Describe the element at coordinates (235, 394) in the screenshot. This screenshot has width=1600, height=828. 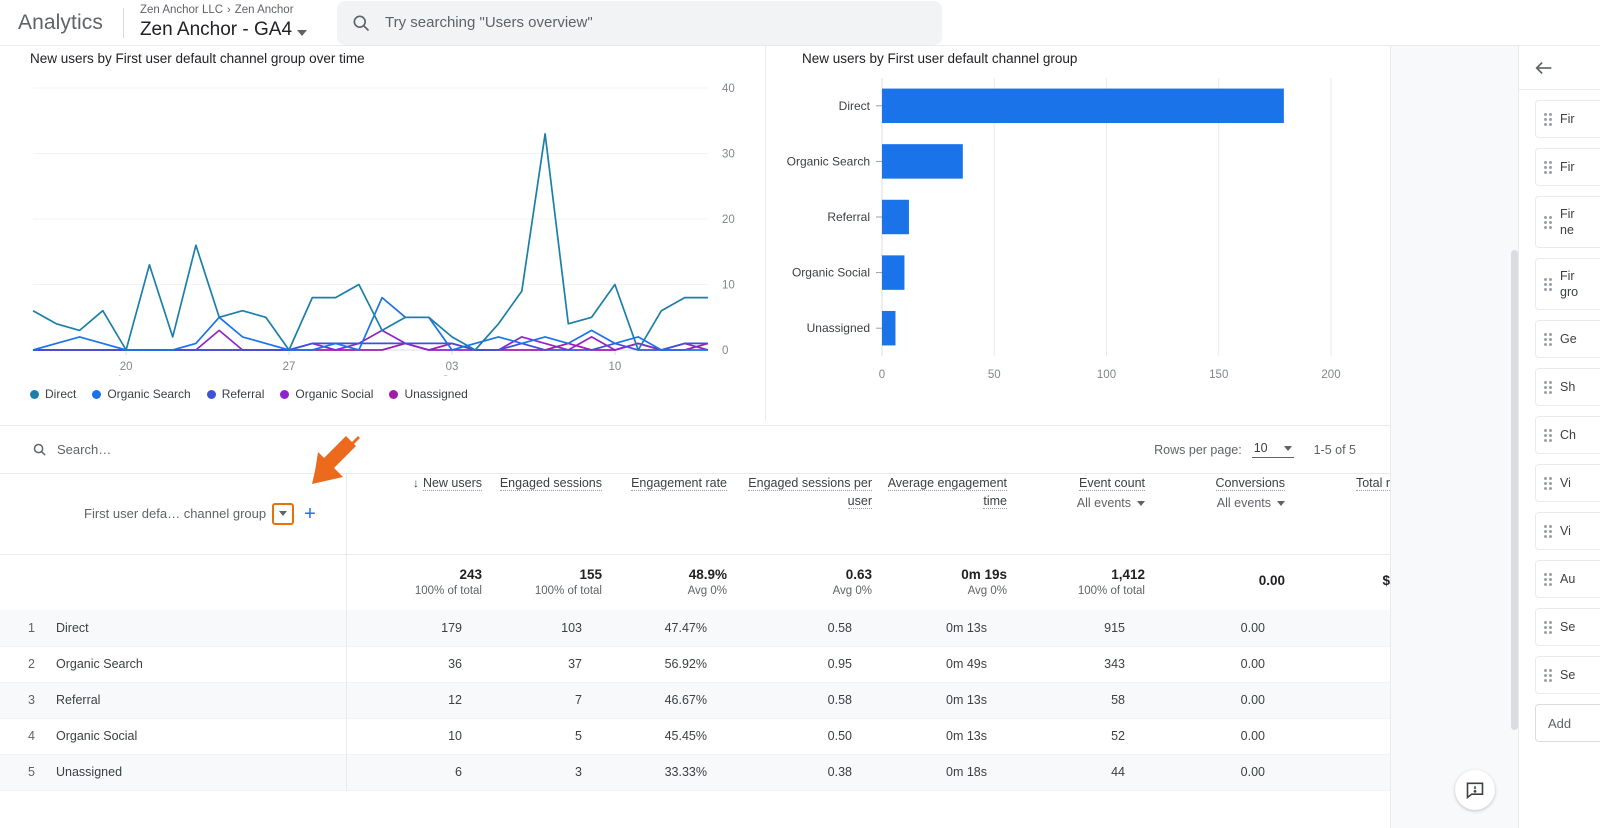
I see `legend-item-referral: Referral` at that location.